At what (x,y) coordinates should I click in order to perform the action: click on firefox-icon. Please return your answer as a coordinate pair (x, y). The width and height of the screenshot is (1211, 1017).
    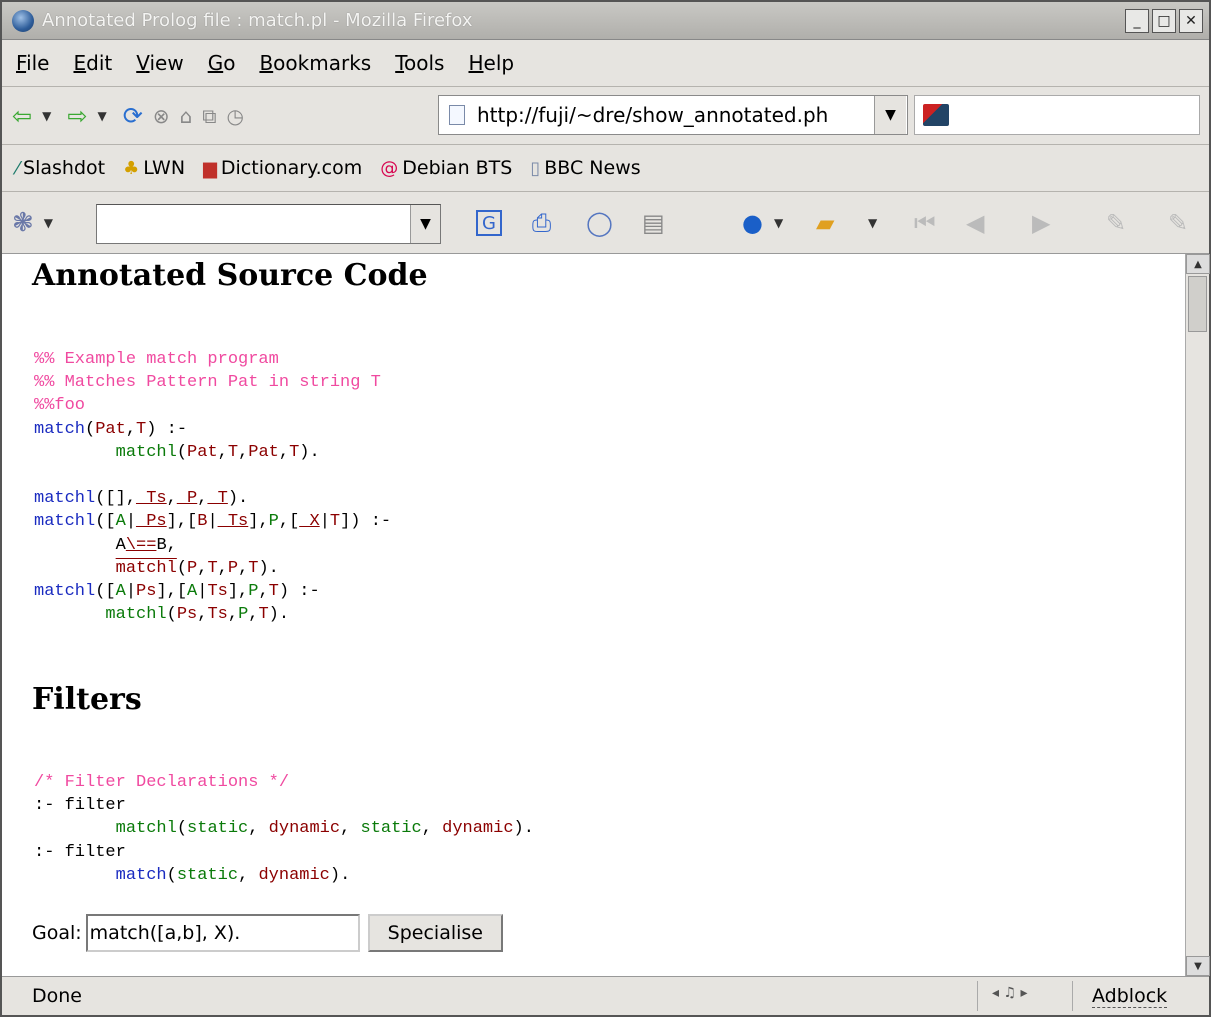
    Looking at the image, I should click on (23, 20).